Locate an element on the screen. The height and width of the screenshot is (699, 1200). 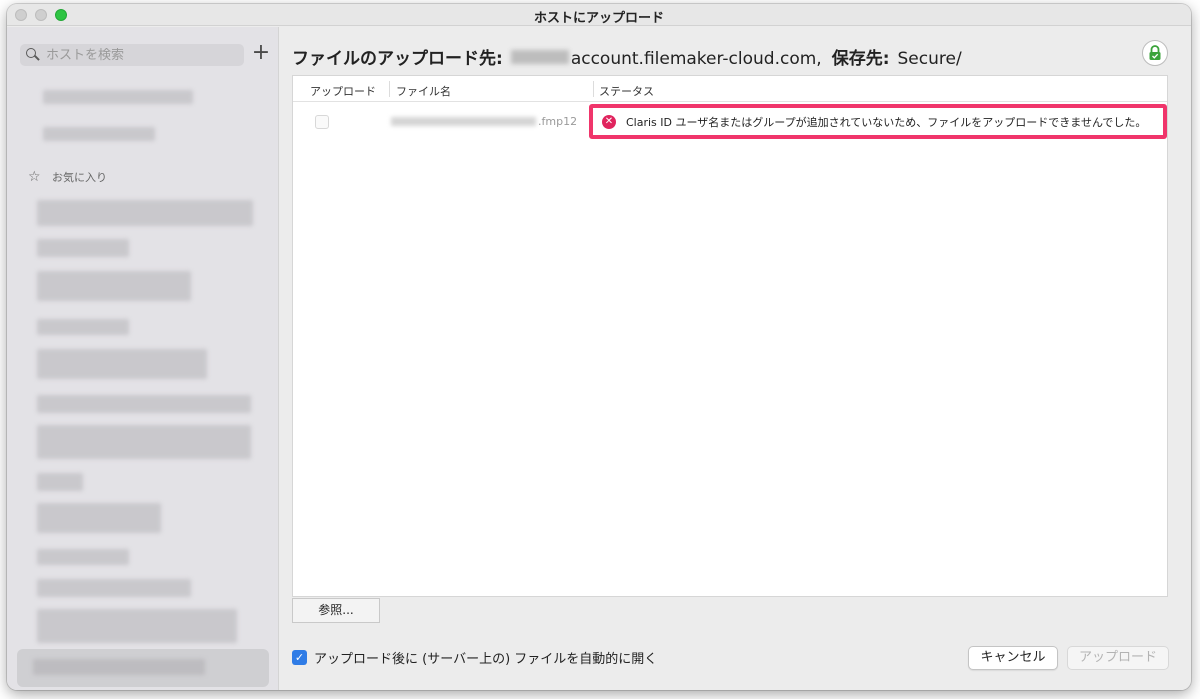
search-icon is located at coordinates (33, 55).